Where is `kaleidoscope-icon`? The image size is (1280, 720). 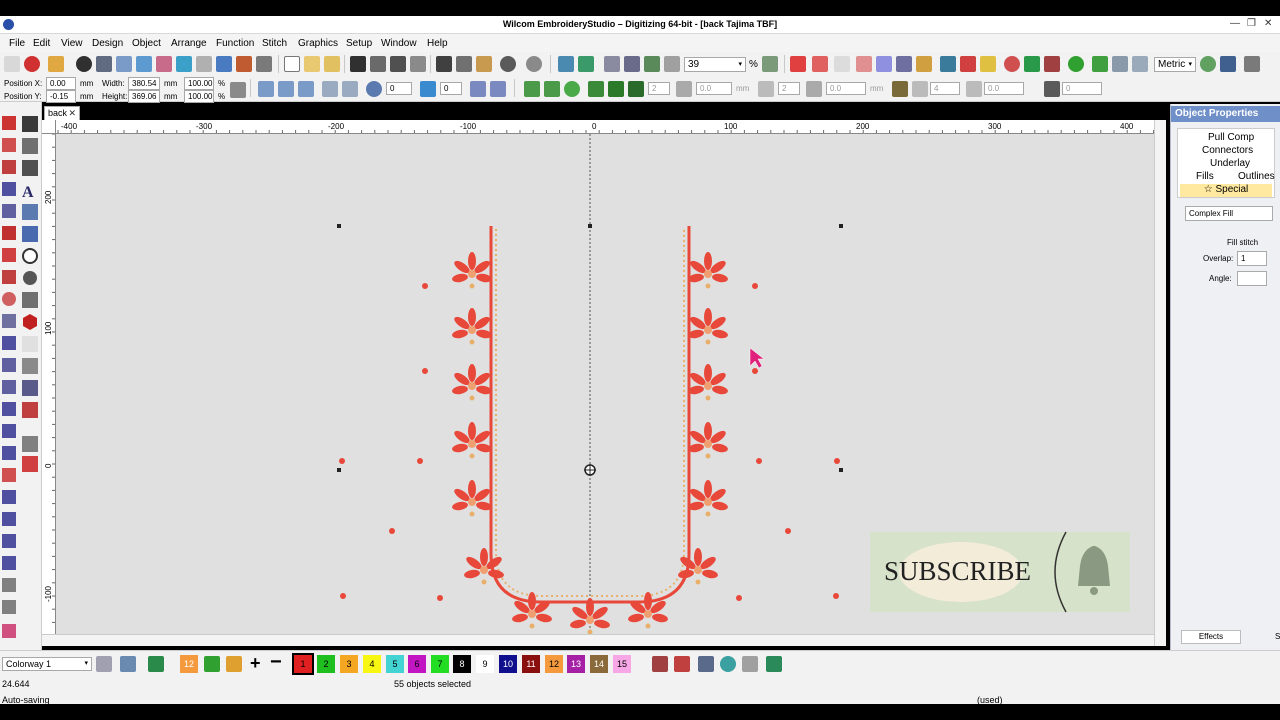
kaleidoscope-icon is located at coordinates (596, 89).